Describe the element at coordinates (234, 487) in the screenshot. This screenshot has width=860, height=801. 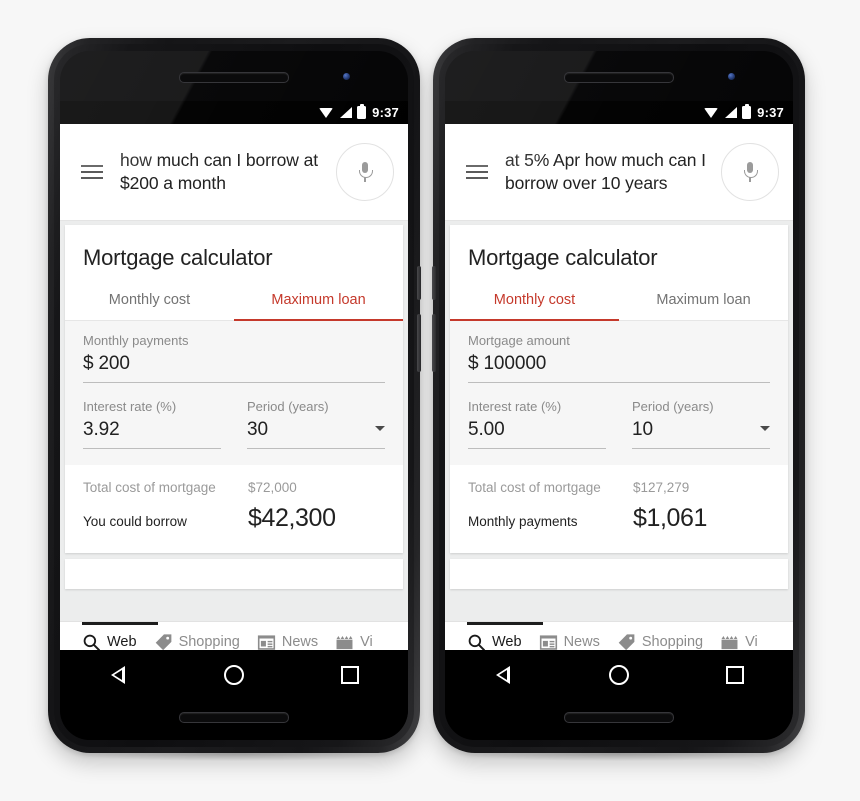
I see `total-cost-row: Total cost of mortgage $72,000` at that location.